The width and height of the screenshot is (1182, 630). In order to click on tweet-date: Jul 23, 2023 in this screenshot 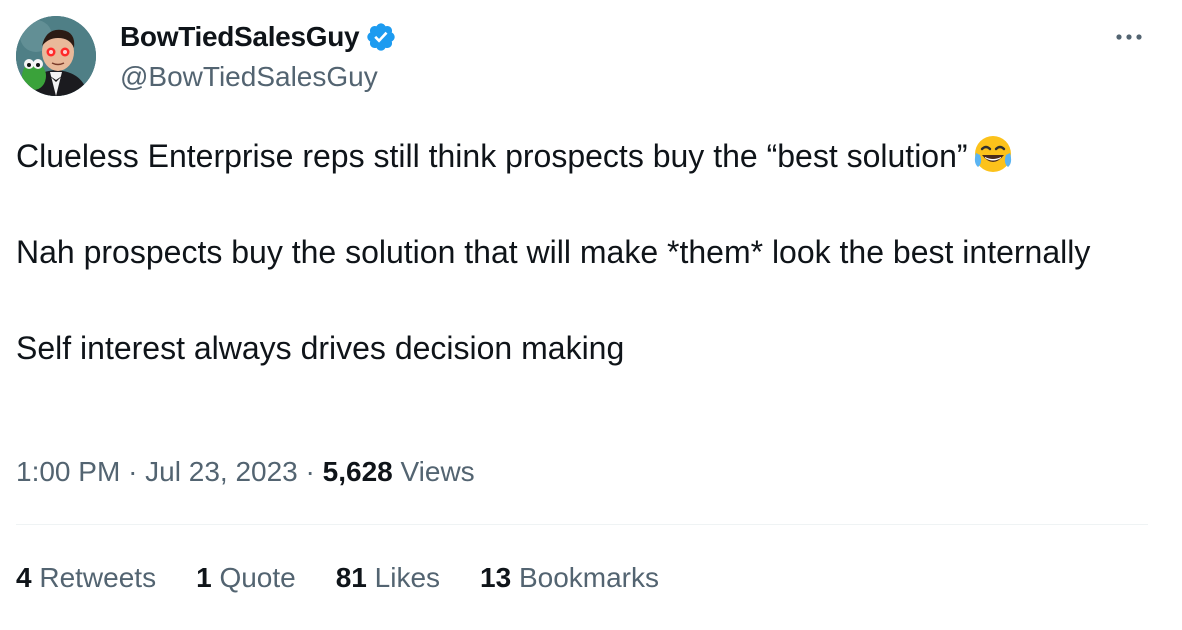, I will do `click(221, 471)`.